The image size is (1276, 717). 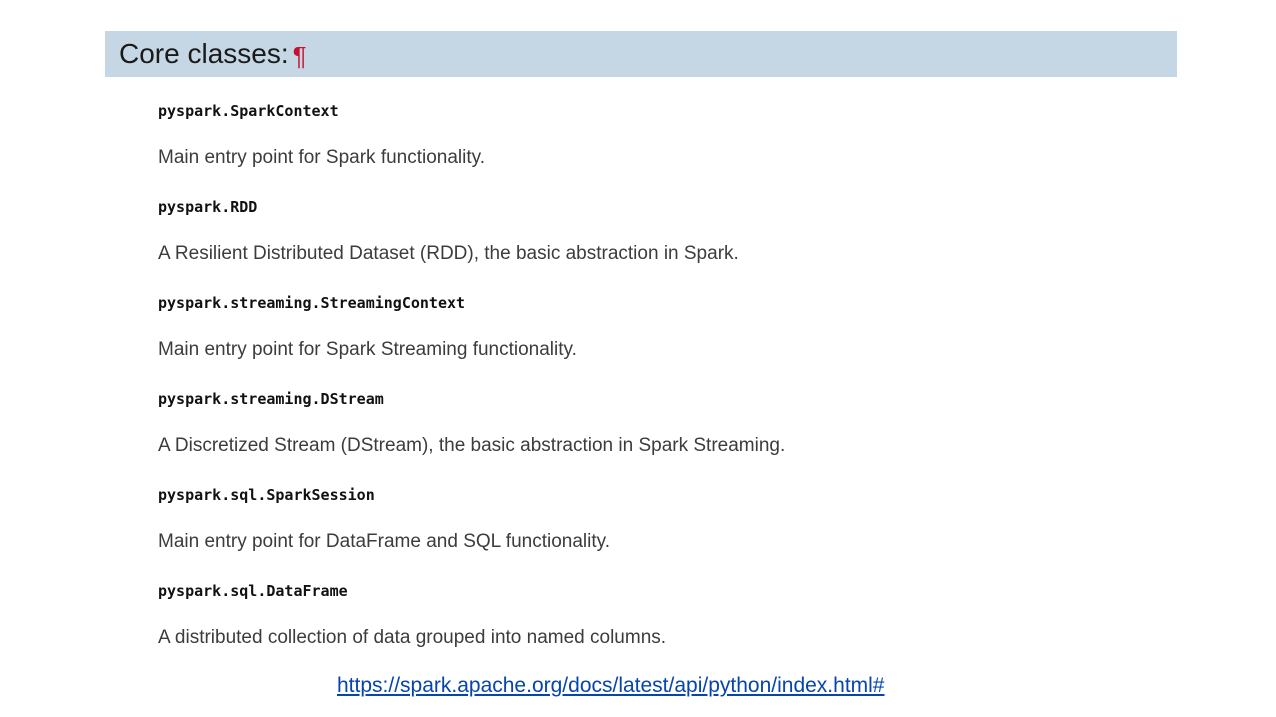 I want to click on class-name: pyspark.streaming.DStream, so click(x=271, y=399).